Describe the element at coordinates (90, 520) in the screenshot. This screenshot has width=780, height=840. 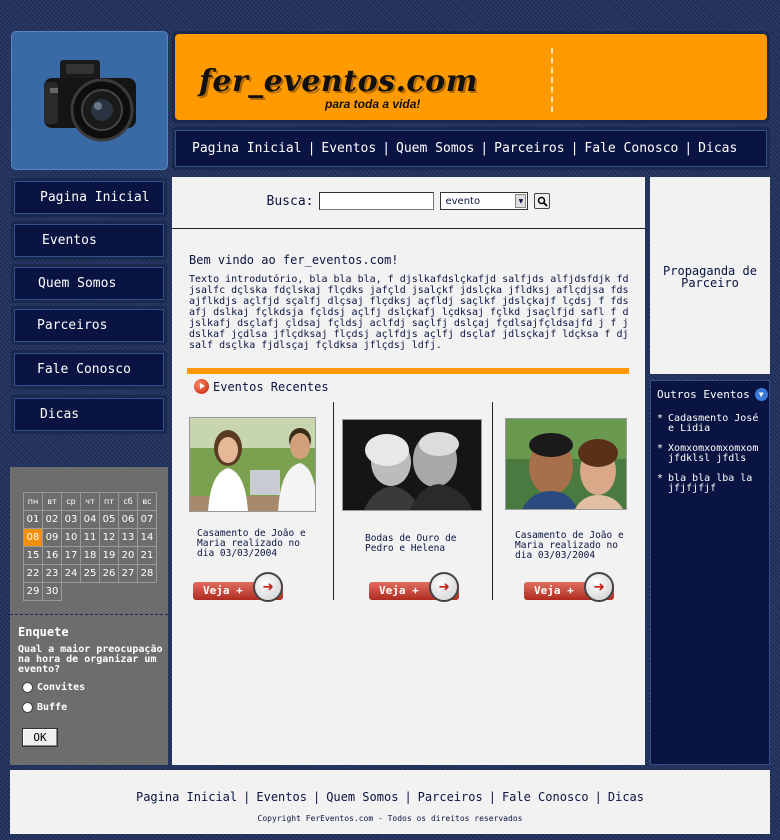
I see `calendar-day: 04` at that location.